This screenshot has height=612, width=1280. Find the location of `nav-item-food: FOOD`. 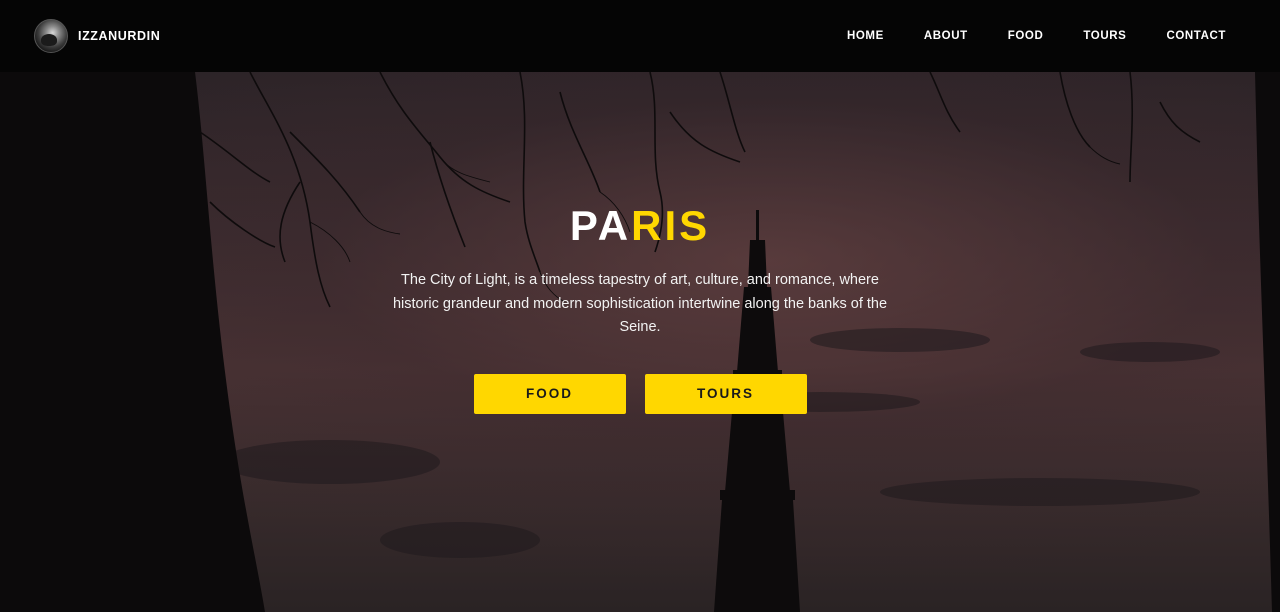

nav-item-food: FOOD is located at coordinates (1026, 36).